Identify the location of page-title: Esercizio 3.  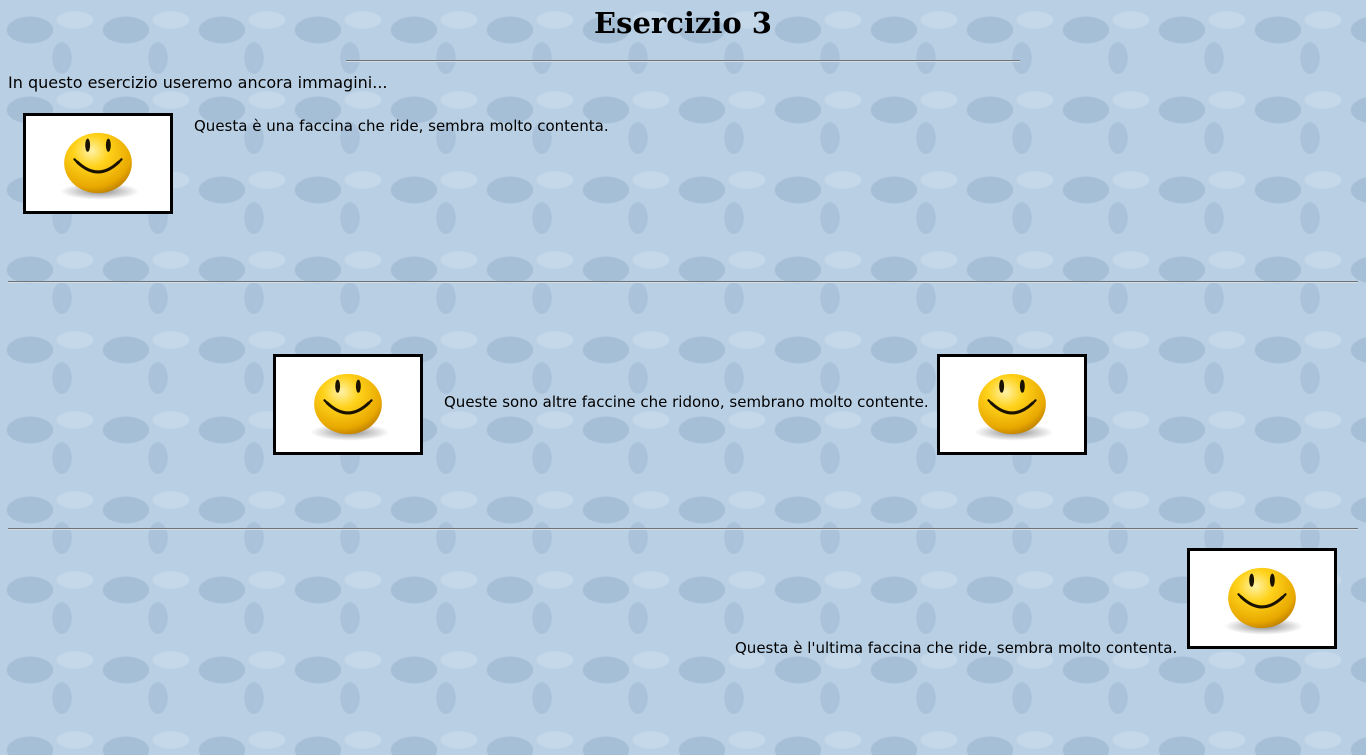
(683, 23).